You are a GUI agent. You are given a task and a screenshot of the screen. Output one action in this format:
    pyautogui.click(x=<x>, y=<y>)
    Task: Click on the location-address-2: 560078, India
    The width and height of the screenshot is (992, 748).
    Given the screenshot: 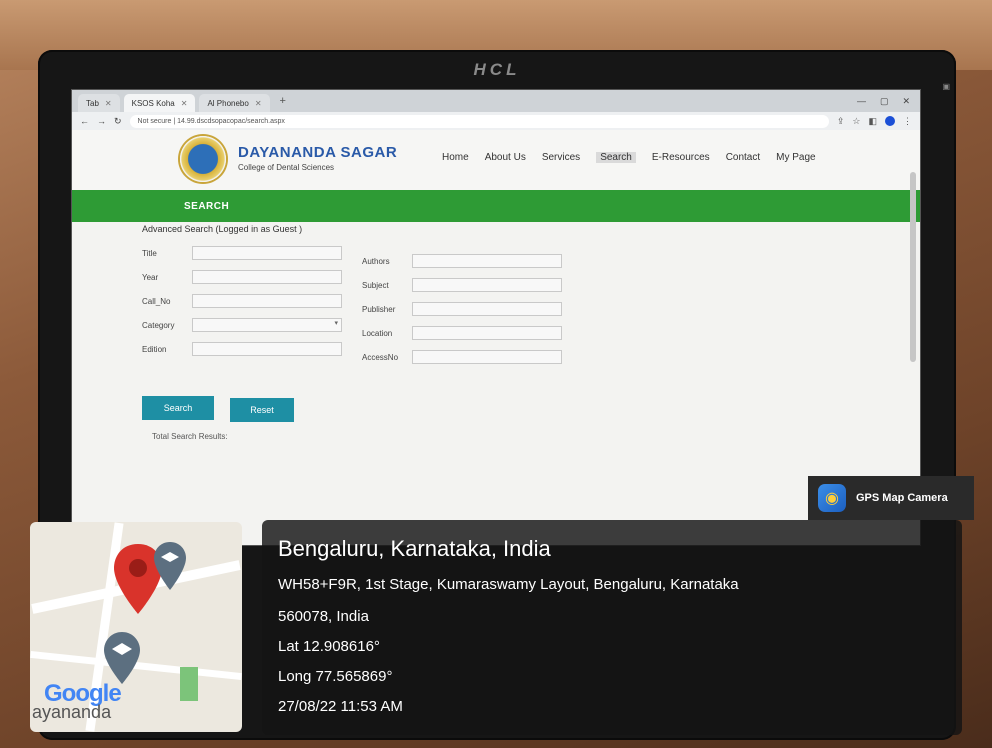 What is the action you would take?
    pyautogui.click(x=323, y=616)
    